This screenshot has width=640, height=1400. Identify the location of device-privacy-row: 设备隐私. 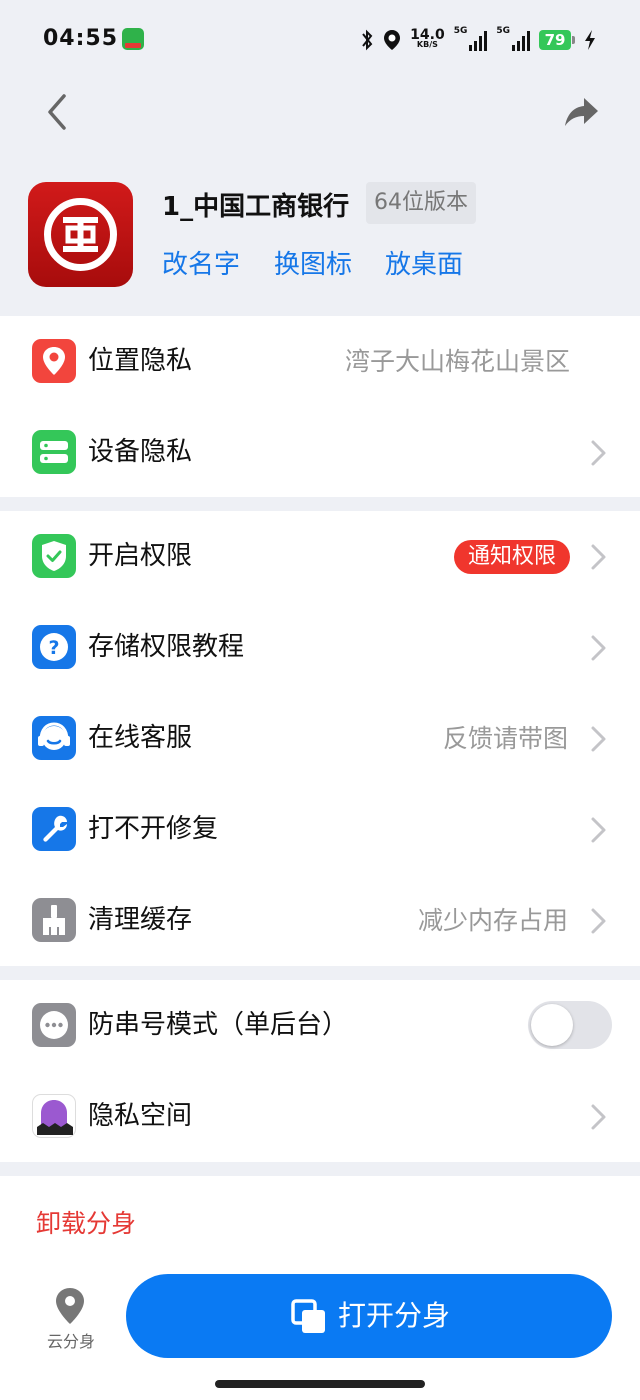
(320, 452).